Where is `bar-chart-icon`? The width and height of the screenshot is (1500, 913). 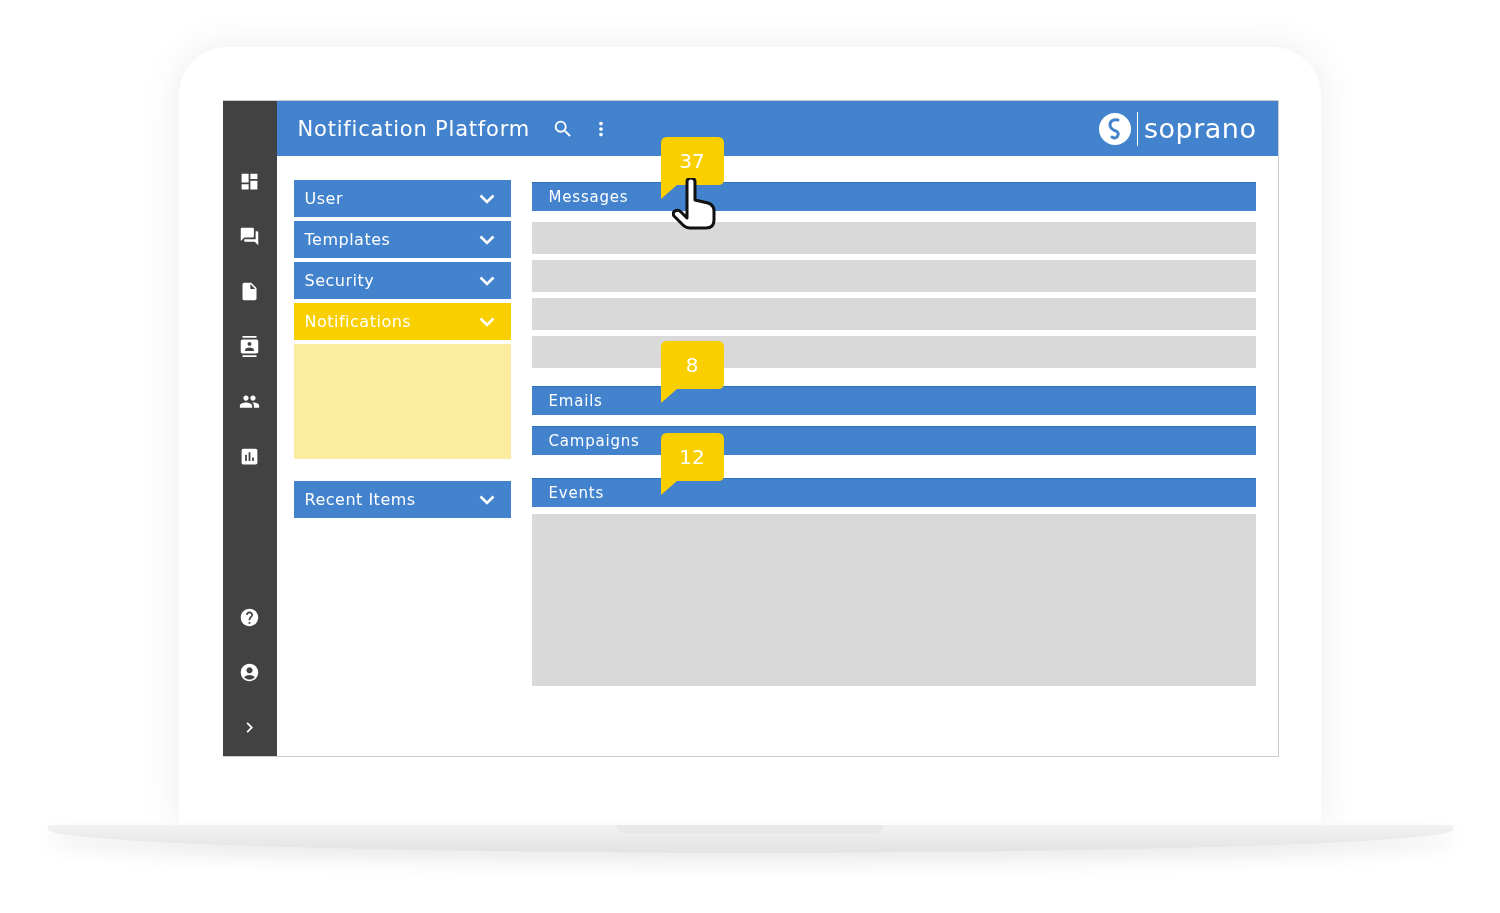 bar-chart-icon is located at coordinates (249, 456).